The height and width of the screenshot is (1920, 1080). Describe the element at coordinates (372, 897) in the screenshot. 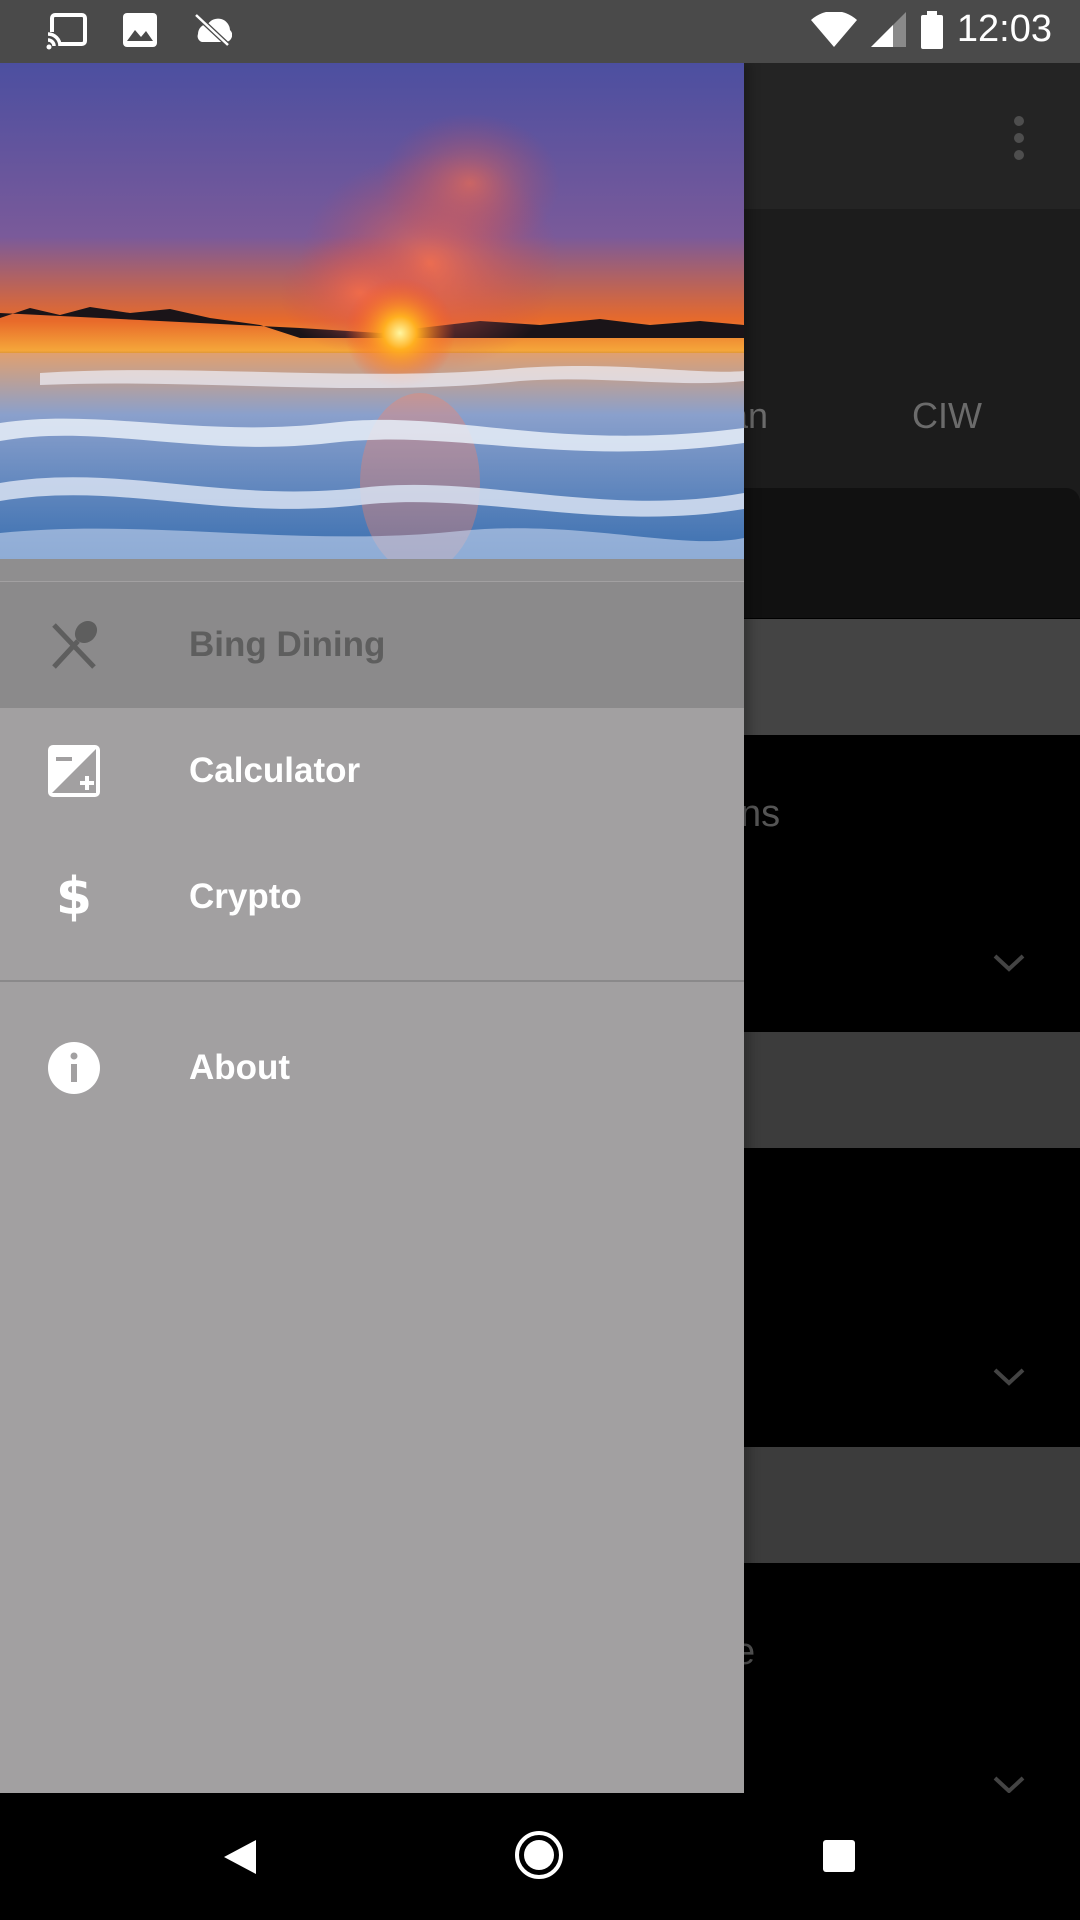

I see `drawer-item-crypto: $ Crypto` at that location.